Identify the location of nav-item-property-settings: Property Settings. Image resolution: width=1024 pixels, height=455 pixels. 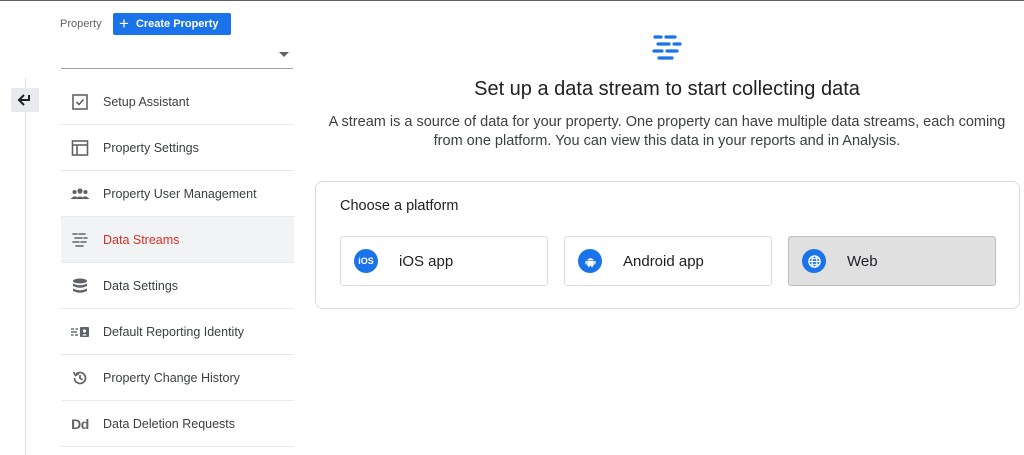
(177, 148).